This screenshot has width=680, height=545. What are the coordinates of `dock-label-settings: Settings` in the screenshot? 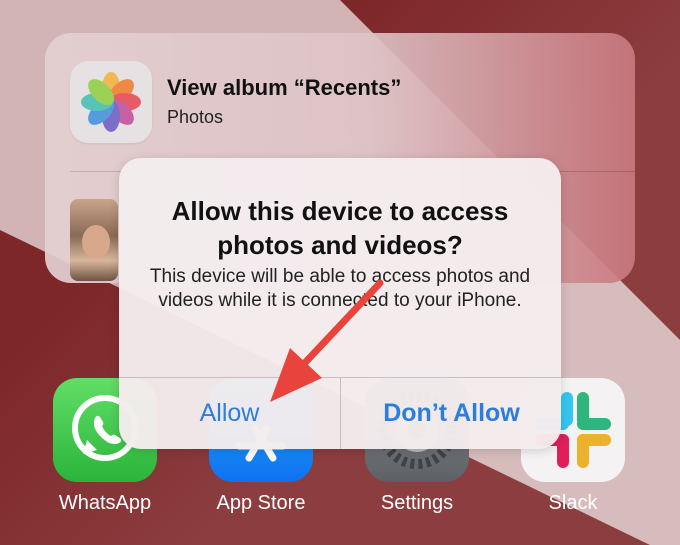 It's located at (417, 503).